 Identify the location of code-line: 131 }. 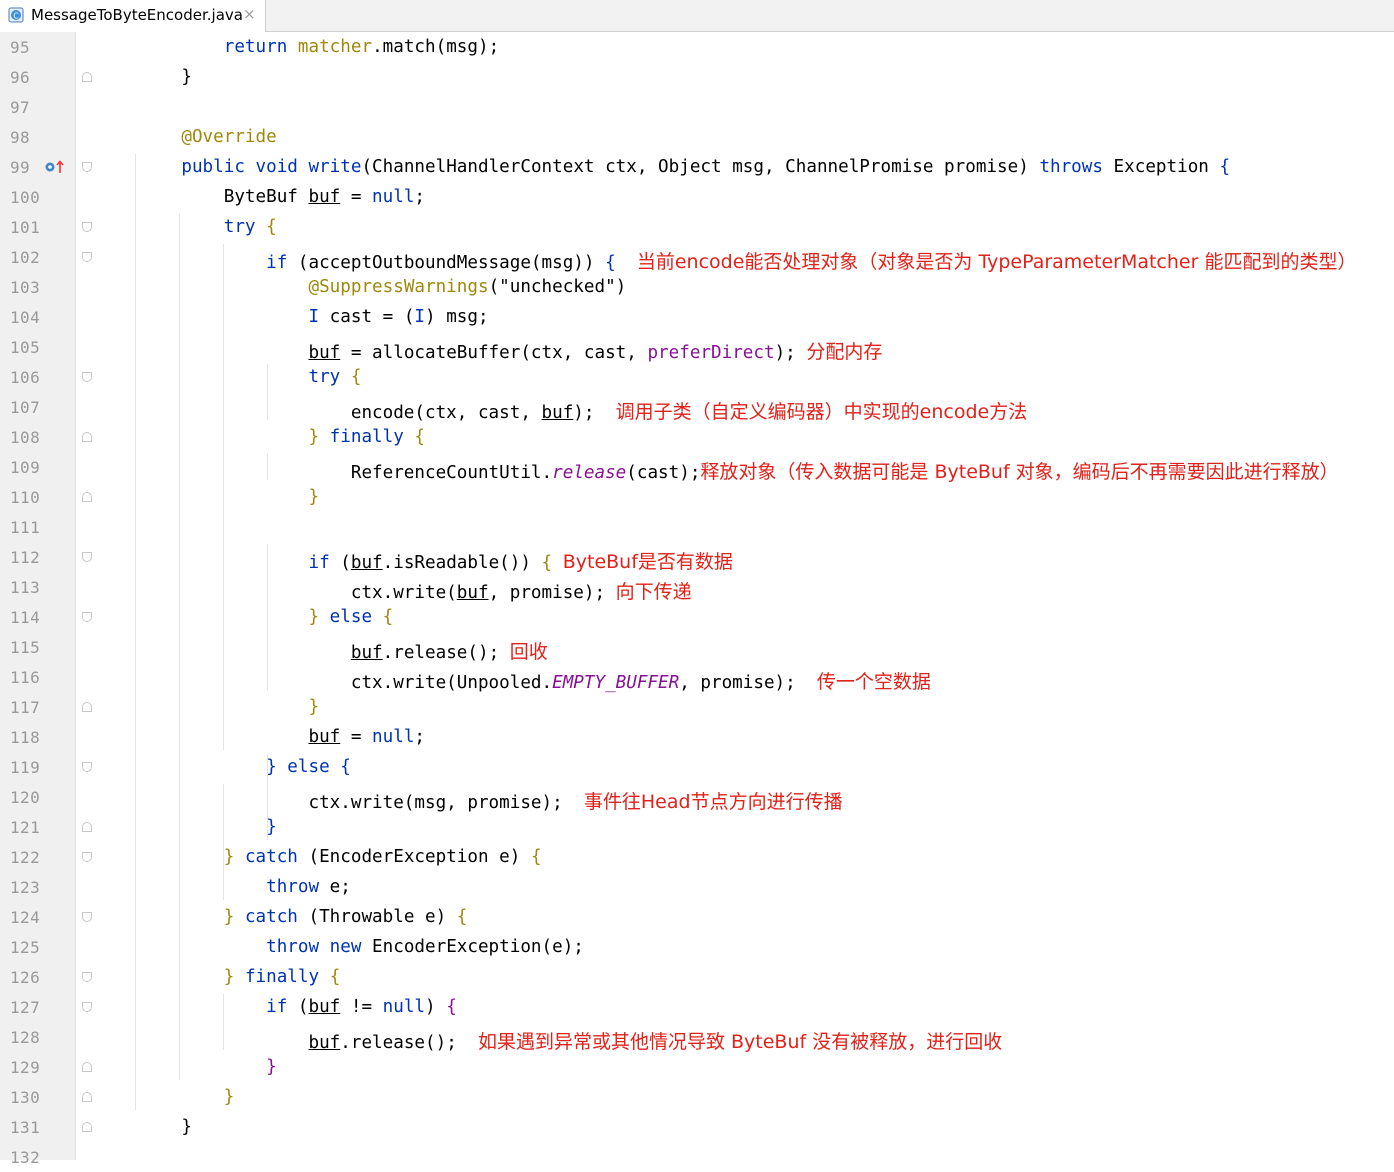
(697, 1127).